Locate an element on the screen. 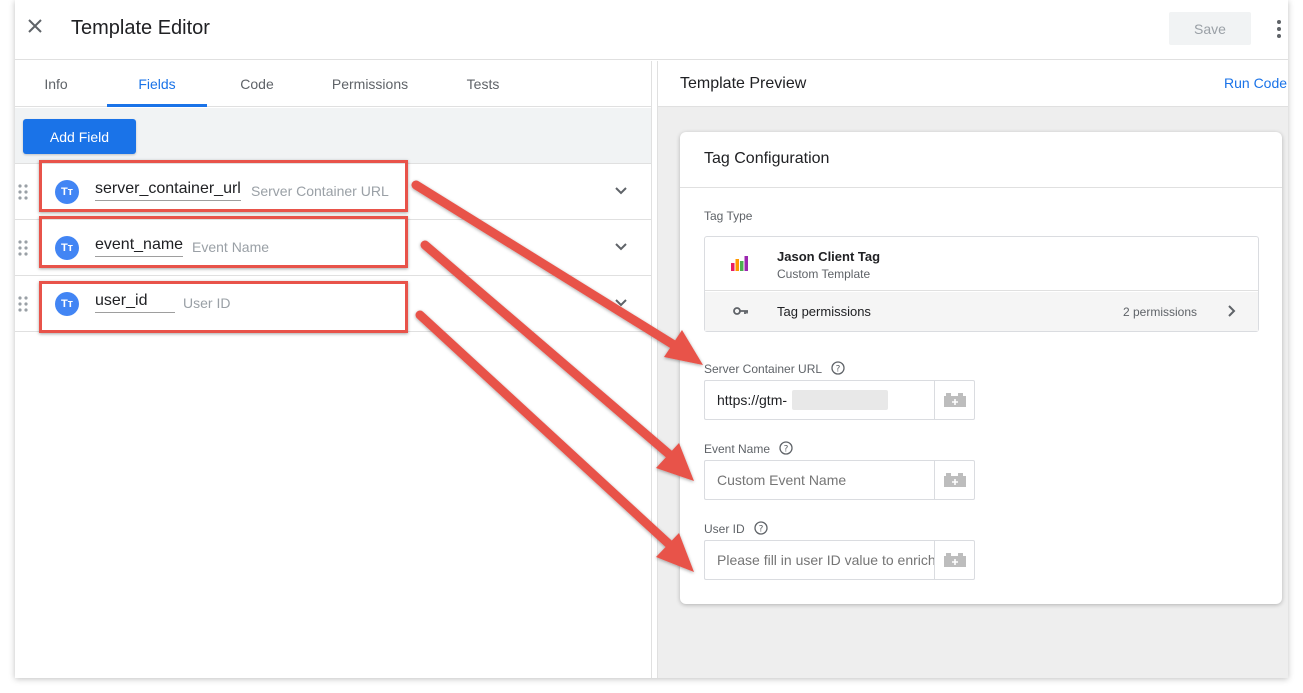 This screenshot has height=693, width=1303. server-container-url-row is located at coordinates (981, 400).